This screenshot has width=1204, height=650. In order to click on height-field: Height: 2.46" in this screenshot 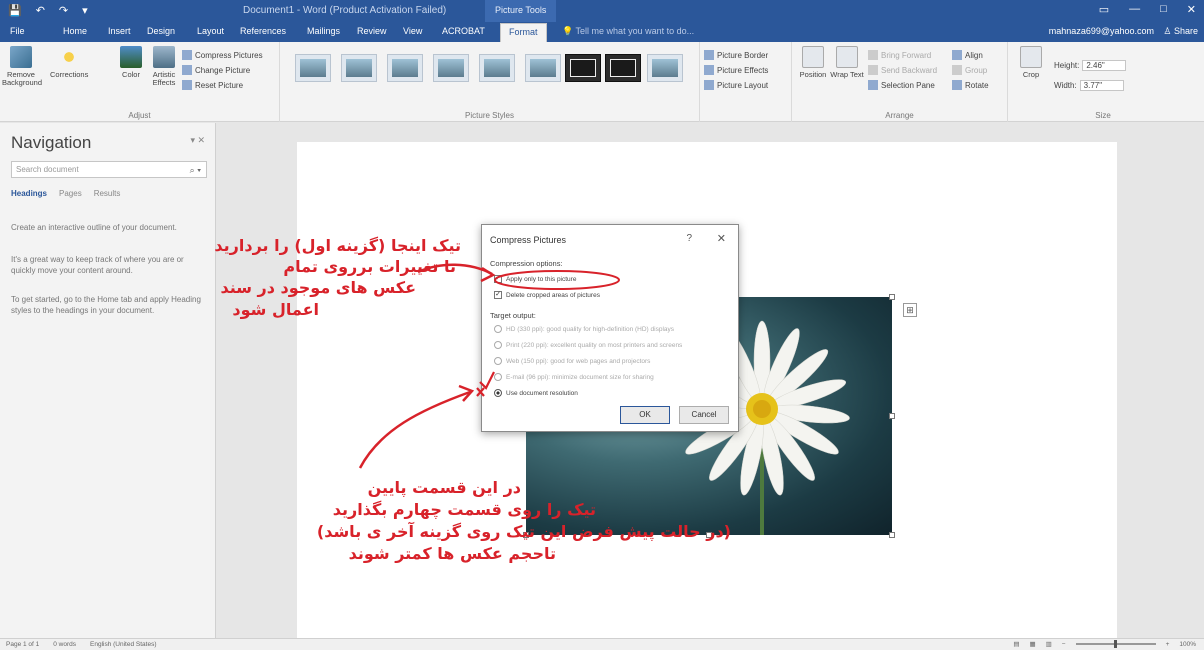, I will do `click(1090, 65)`.